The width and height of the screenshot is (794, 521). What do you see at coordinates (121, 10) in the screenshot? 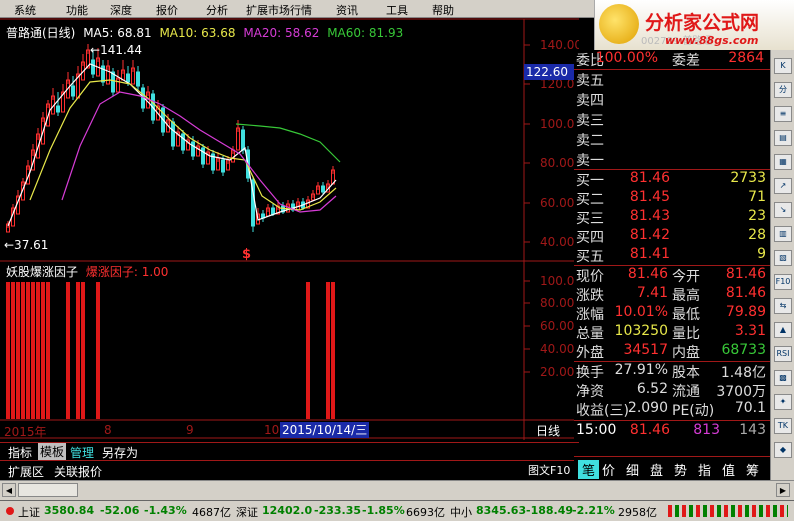
I see `menu-depth: 深度` at bounding box center [121, 10].